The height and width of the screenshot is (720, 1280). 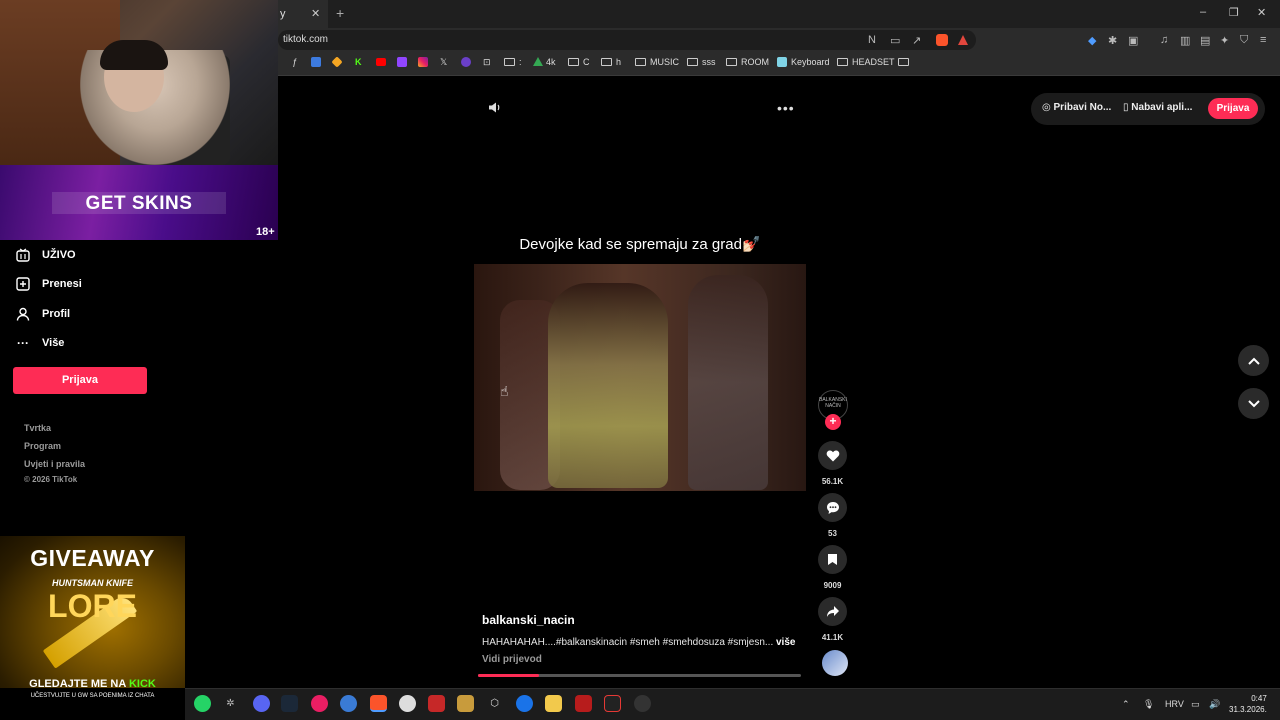 I want to click on close-window-button: ✕, so click(x=1261, y=12).